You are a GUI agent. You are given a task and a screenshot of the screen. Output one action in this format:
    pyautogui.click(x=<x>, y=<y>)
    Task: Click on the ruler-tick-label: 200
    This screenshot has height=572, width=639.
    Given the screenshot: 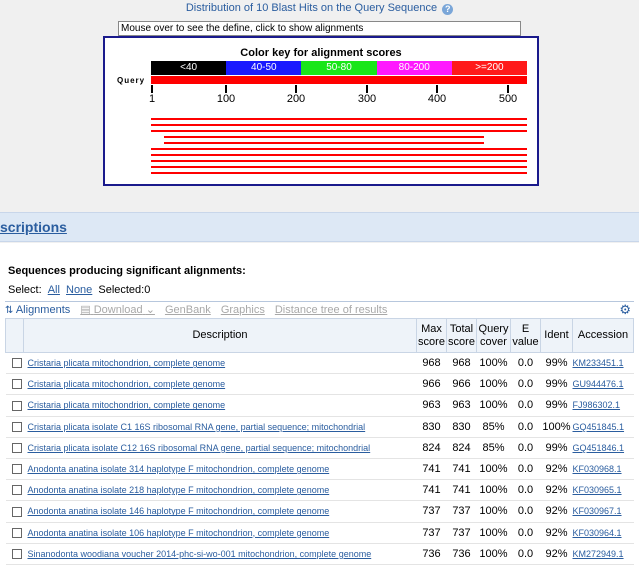 What is the action you would take?
    pyautogui.click(x=296, y=99)
    